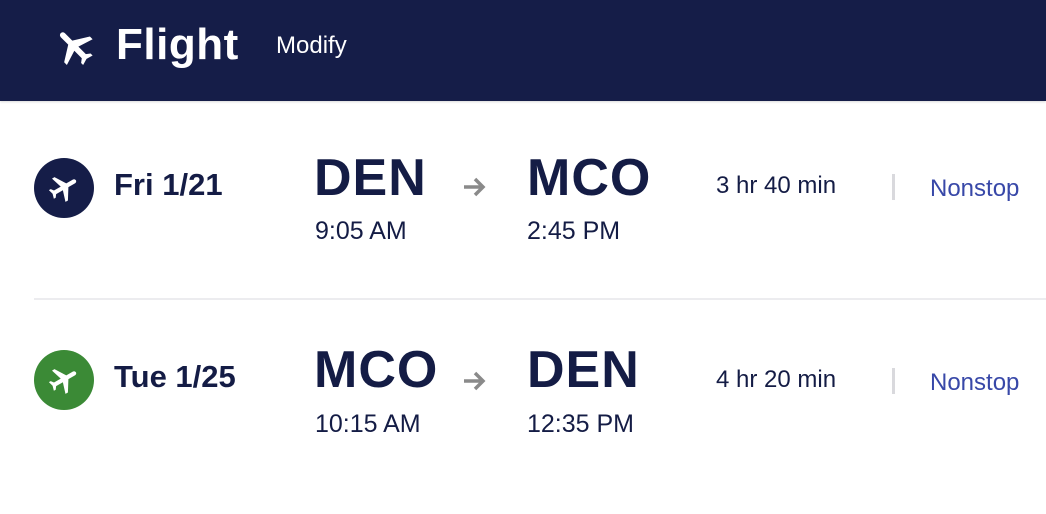 The width and height of the screenshot is (1046, 514). I want to click on departure-time: 10:15 AM, so click(368, 424).